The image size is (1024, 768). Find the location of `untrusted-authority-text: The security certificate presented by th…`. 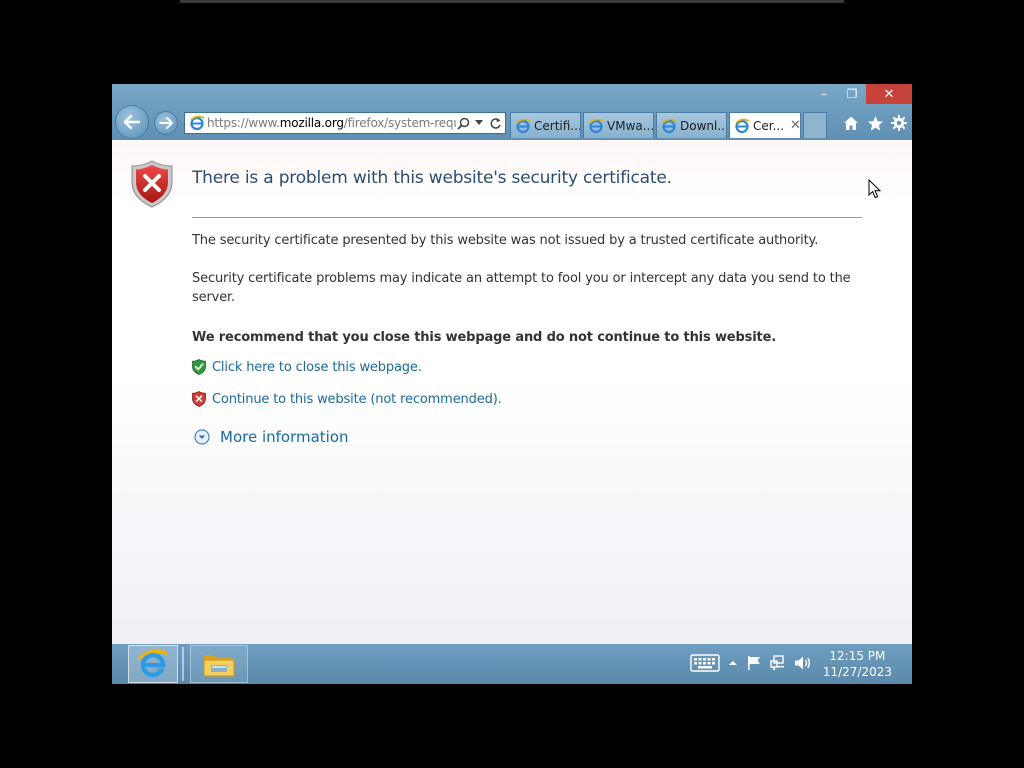

untrusted-authority-text: The security certificate presented by th… is located at coordinates (505, 240).